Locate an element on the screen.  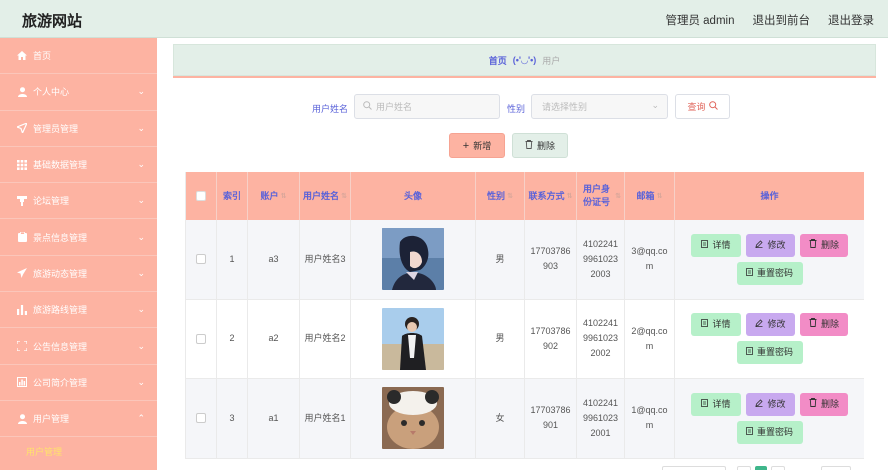
column-header-phone: 联系方式 ⇅ is located at coordinates (551, 196).